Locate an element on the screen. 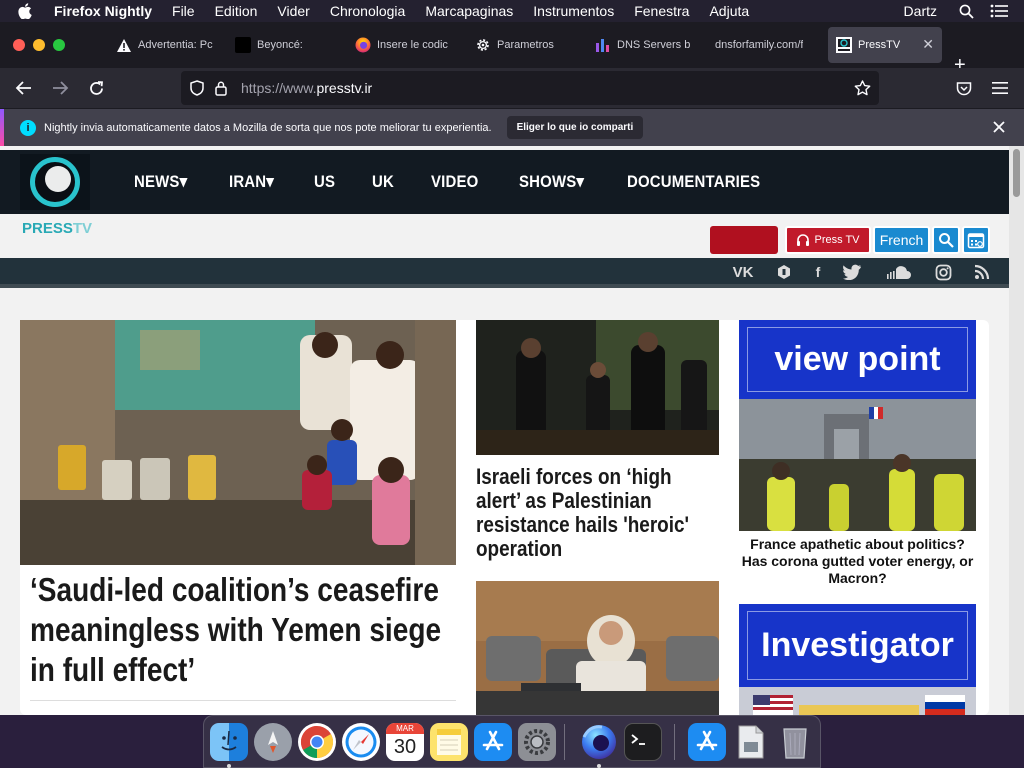 The height and width of the screenshot is (768, 1024). site-menu-uk: UK is located at coordinates (383, 182).